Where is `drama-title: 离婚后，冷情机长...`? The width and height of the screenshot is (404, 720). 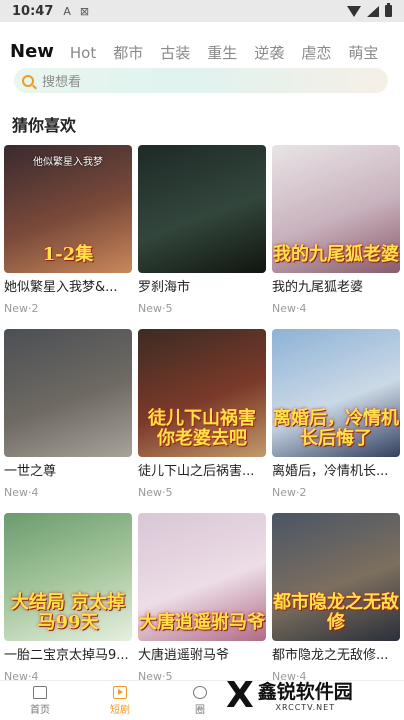
drama-title: 离婚后，冷情机长... is located at coordinates (336, 472).